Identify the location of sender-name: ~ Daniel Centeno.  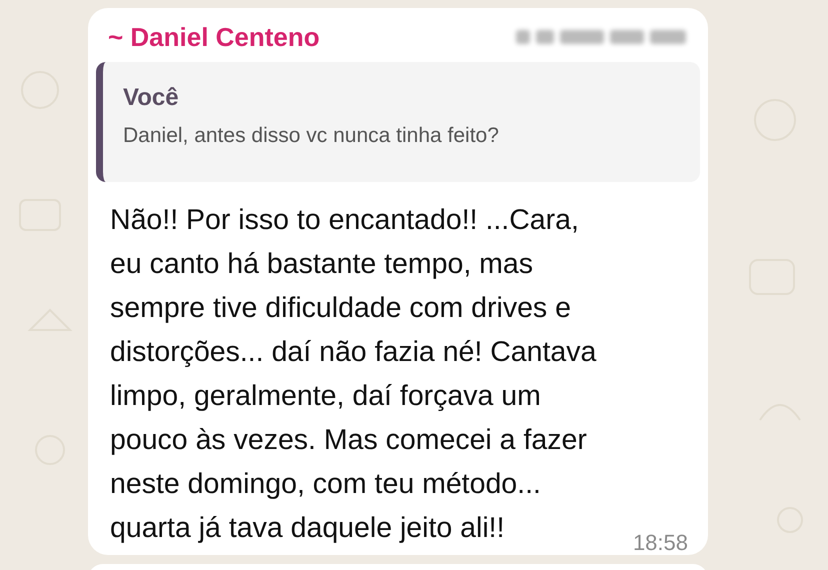
(214, 37).